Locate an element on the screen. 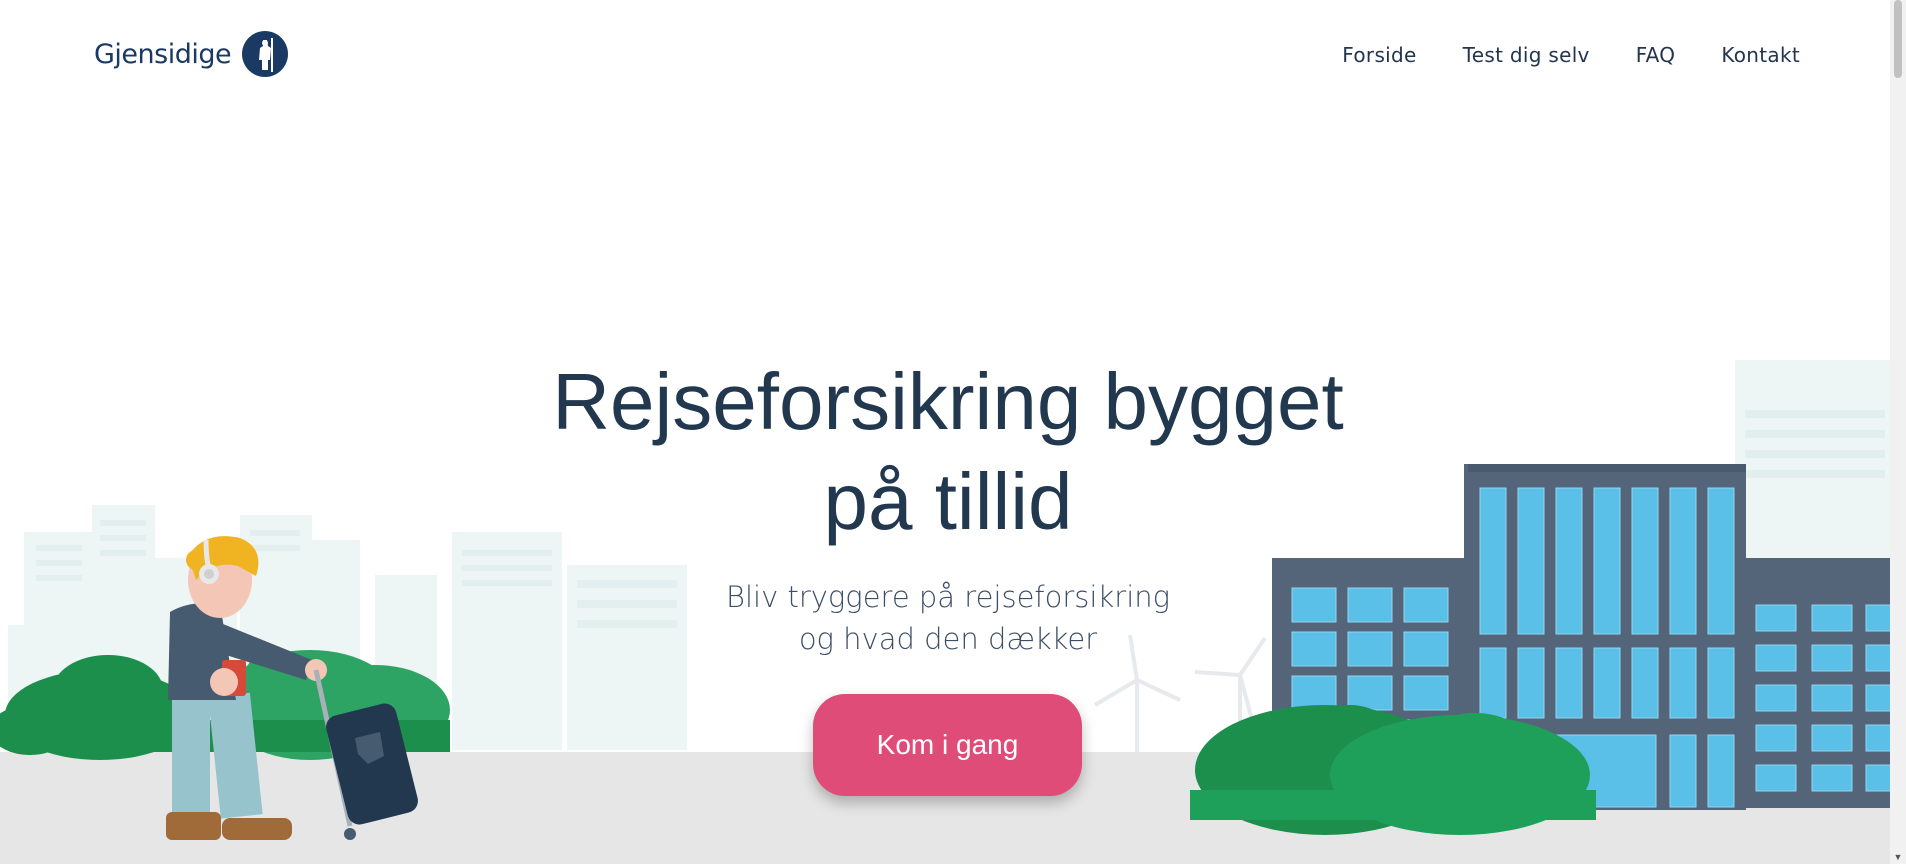 This screenshot has height=864, width=1906. knight-emblem-icon is located at coordinates (265, 54).